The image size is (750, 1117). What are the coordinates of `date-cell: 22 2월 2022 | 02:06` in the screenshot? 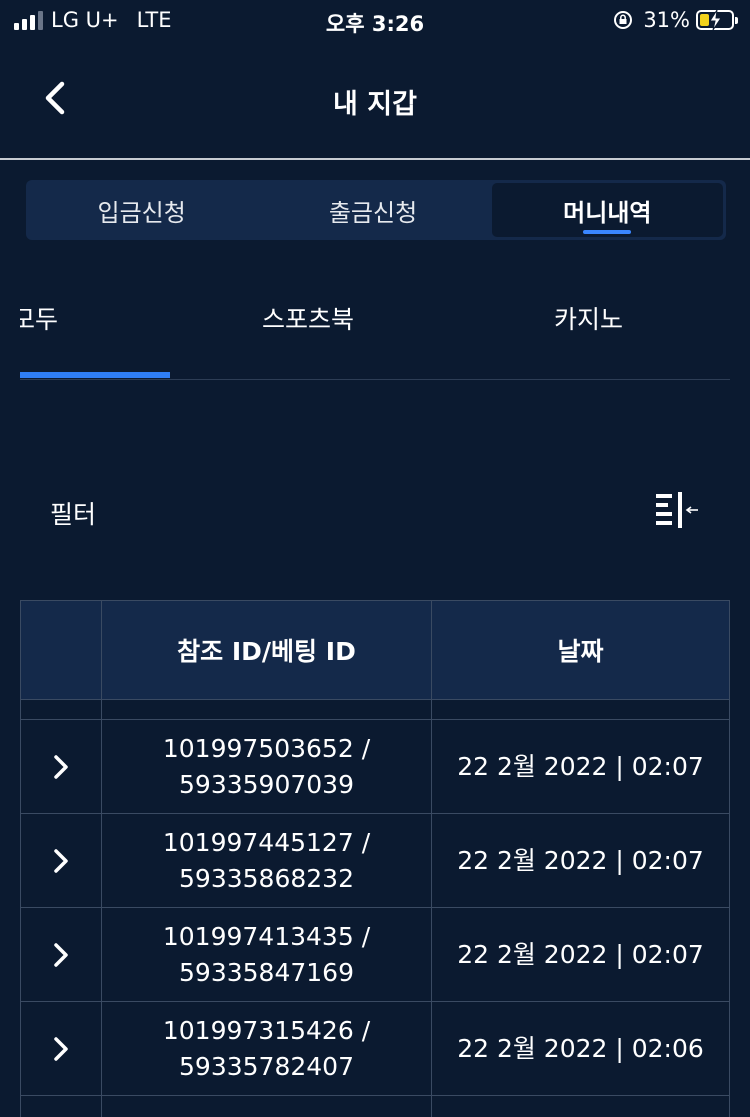 It's located at (580, 1048).